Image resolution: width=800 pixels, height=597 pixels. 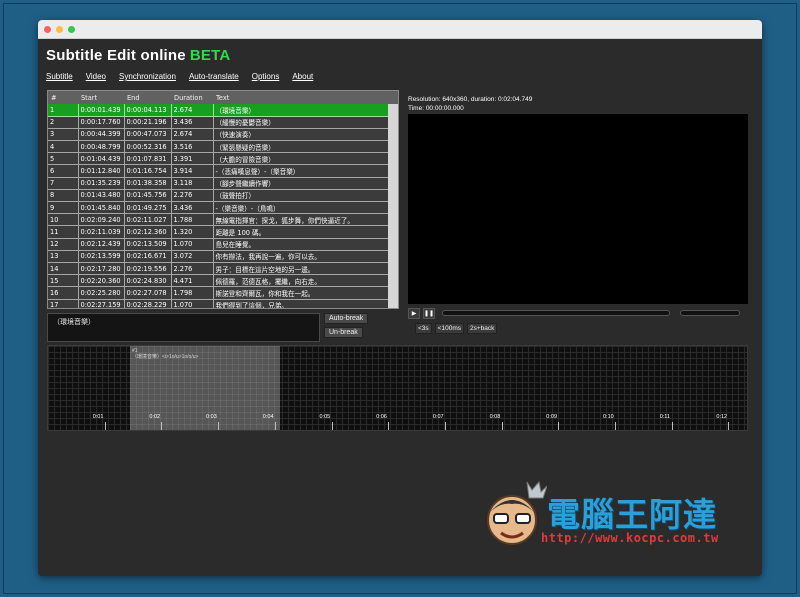 What do you see at coordinates (101, 110) in the screenshot?
I see `cell-start: 0:00:01.439` at bounding box center [101, 110].